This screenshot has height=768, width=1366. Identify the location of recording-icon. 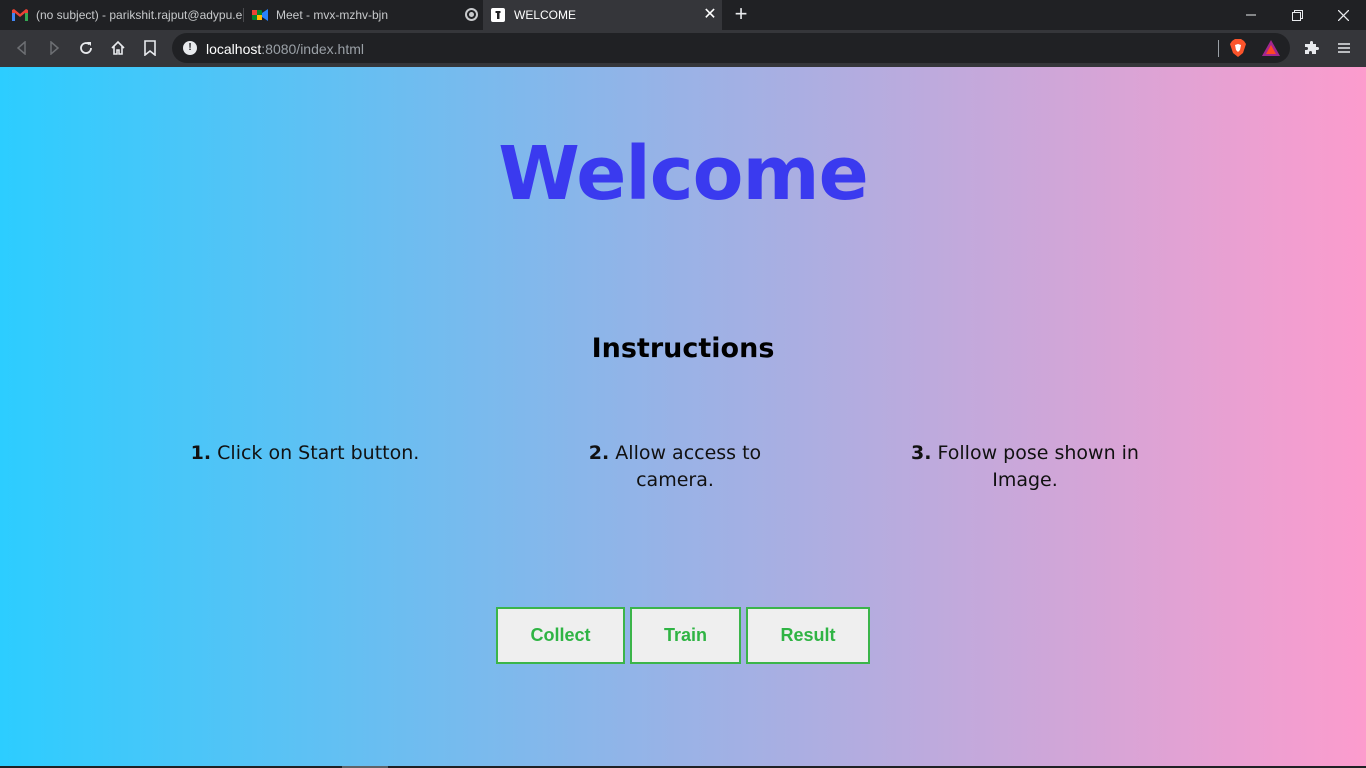
(471, 14).